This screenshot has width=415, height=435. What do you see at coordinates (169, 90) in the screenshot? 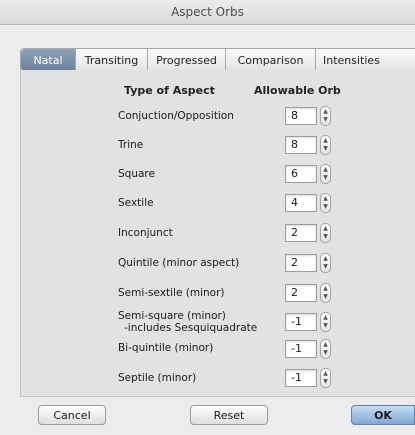
I see `column-header-aspect: Type of Aspect` at bounding box center [169, 90].